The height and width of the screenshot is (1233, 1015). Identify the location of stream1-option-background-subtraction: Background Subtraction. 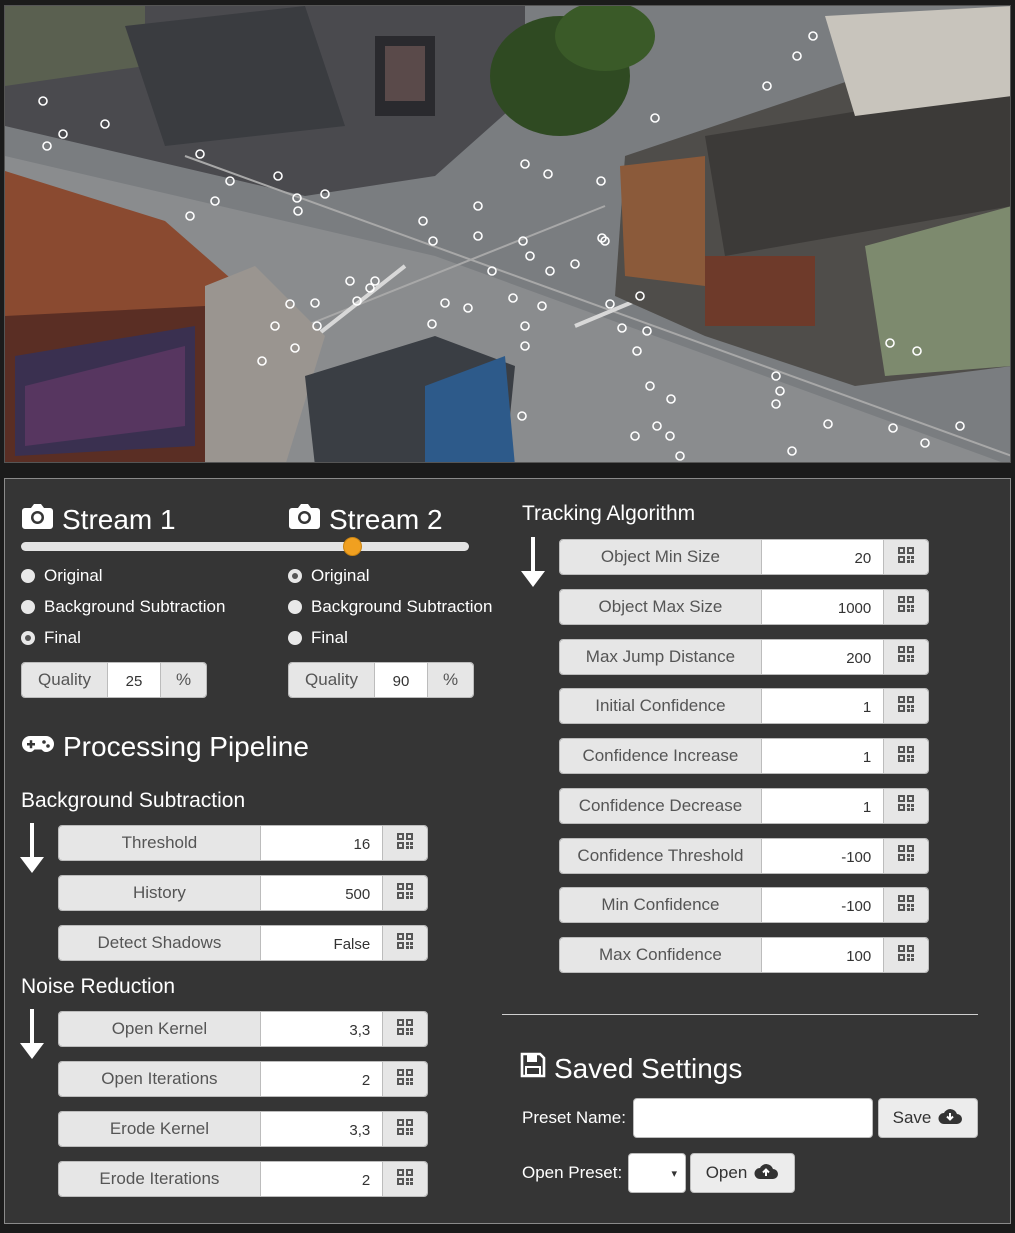
(123, 607).